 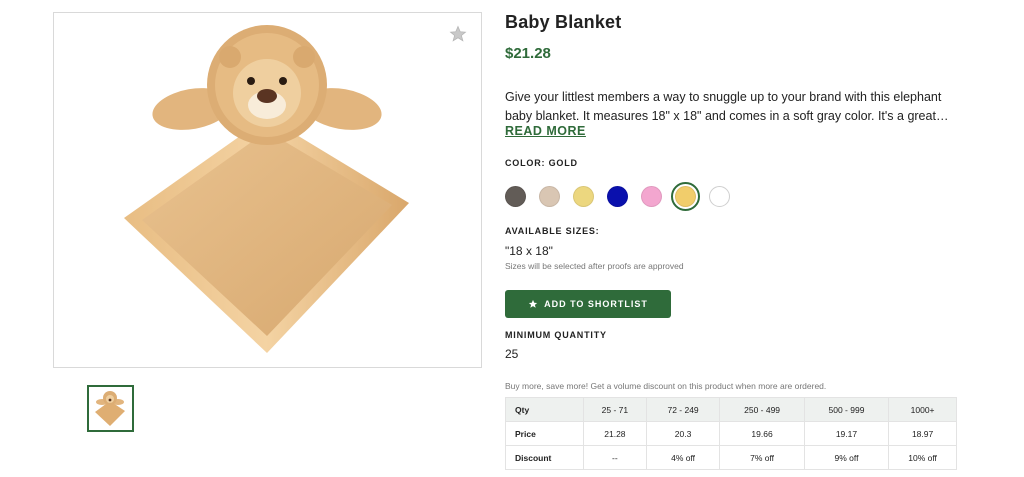 What do you see at coordinates (533, 303) in the screenshot?
I see `star-icon` at bounding box center [533, 303].